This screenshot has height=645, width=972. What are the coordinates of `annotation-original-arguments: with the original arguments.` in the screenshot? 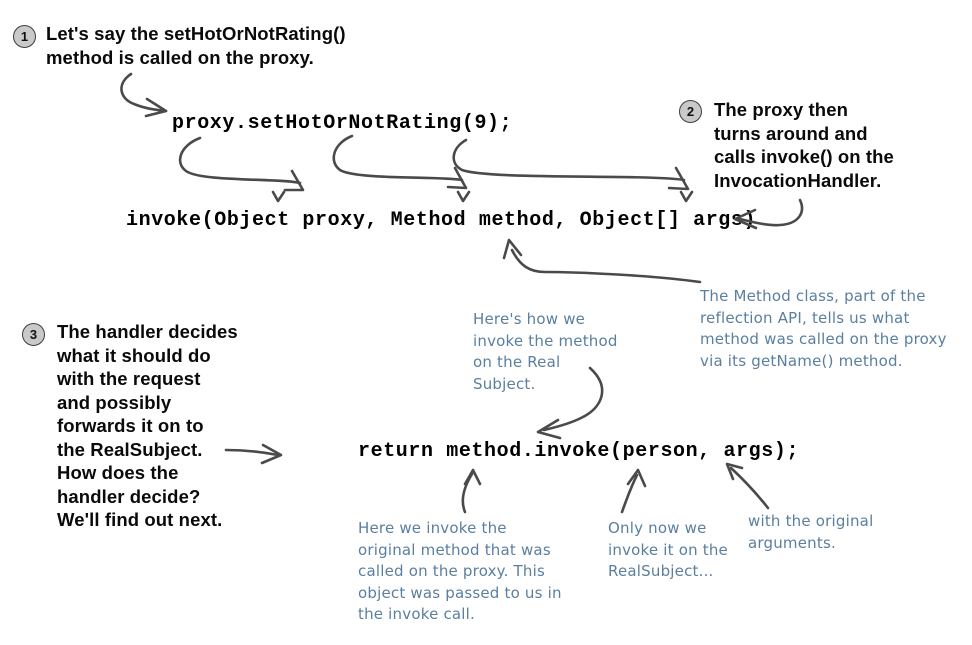 It's located at (811, 532).